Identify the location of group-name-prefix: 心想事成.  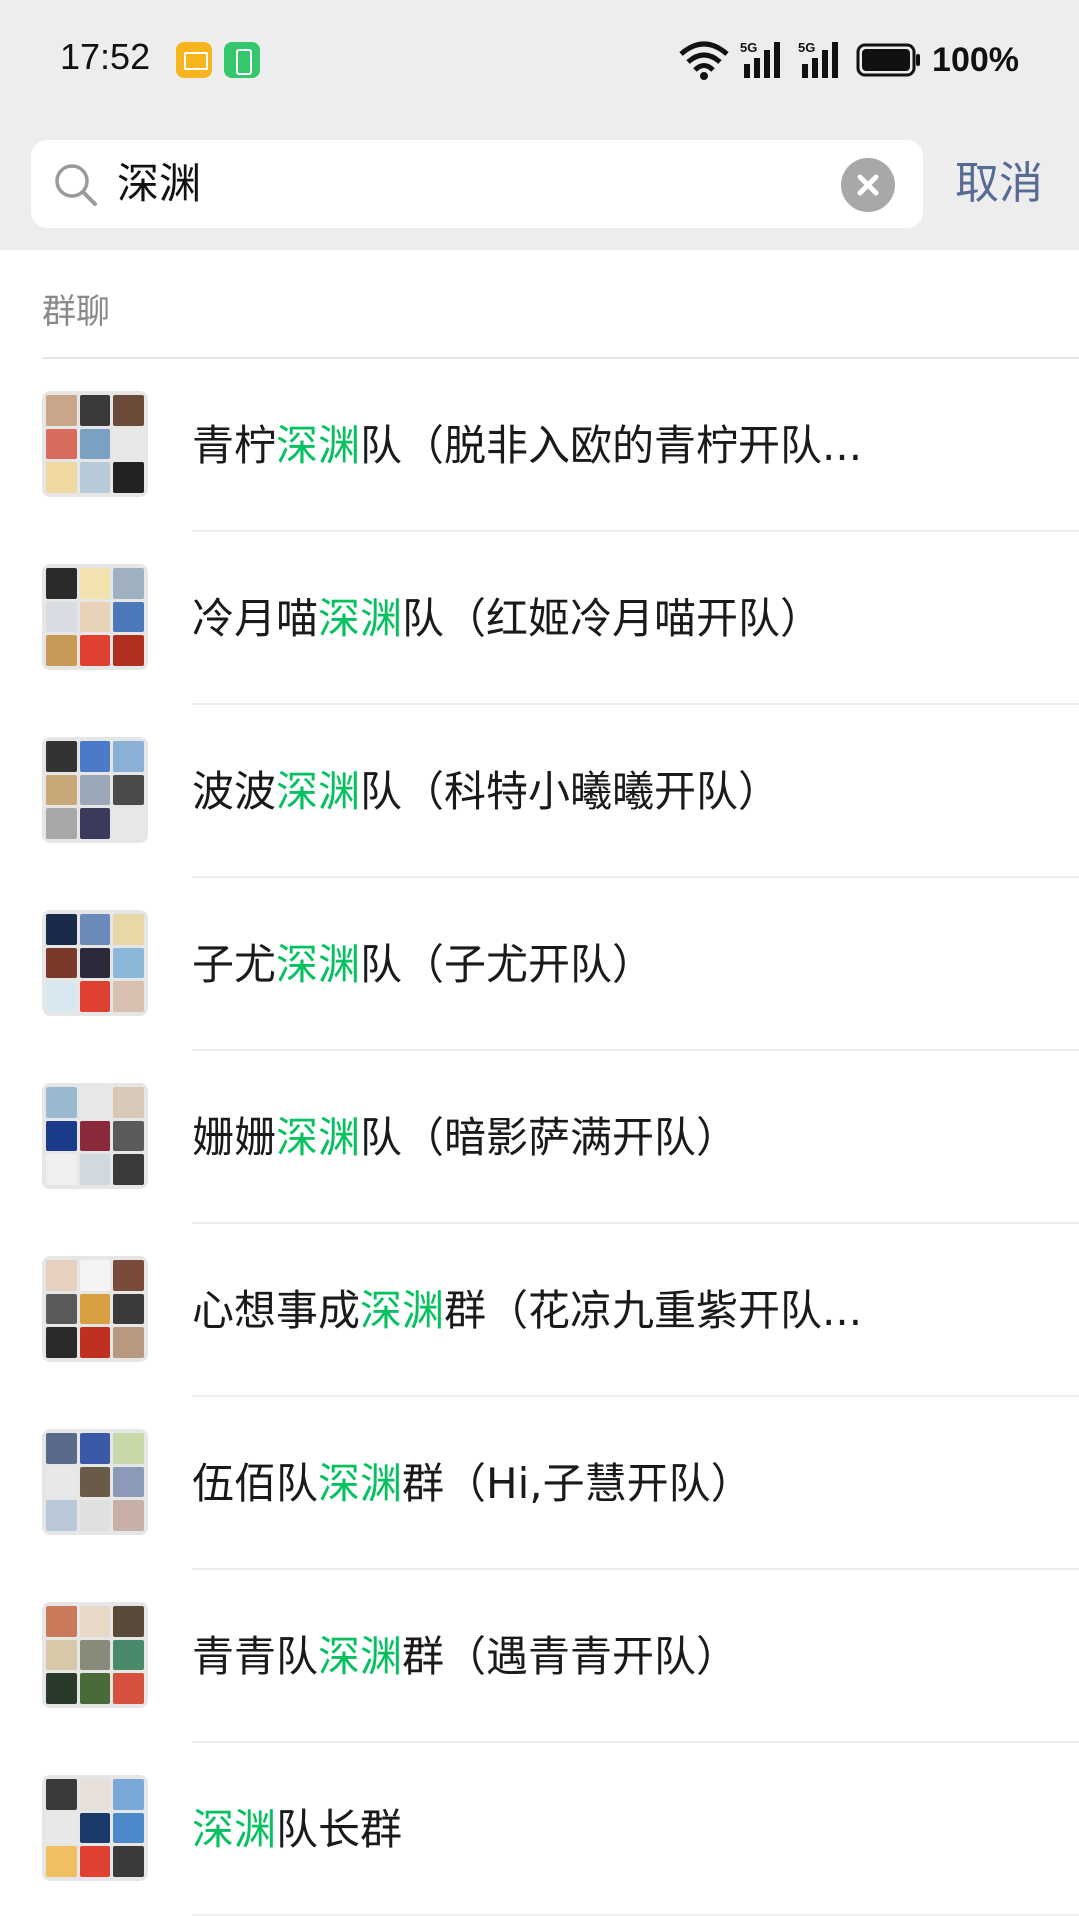
(276, 1310).